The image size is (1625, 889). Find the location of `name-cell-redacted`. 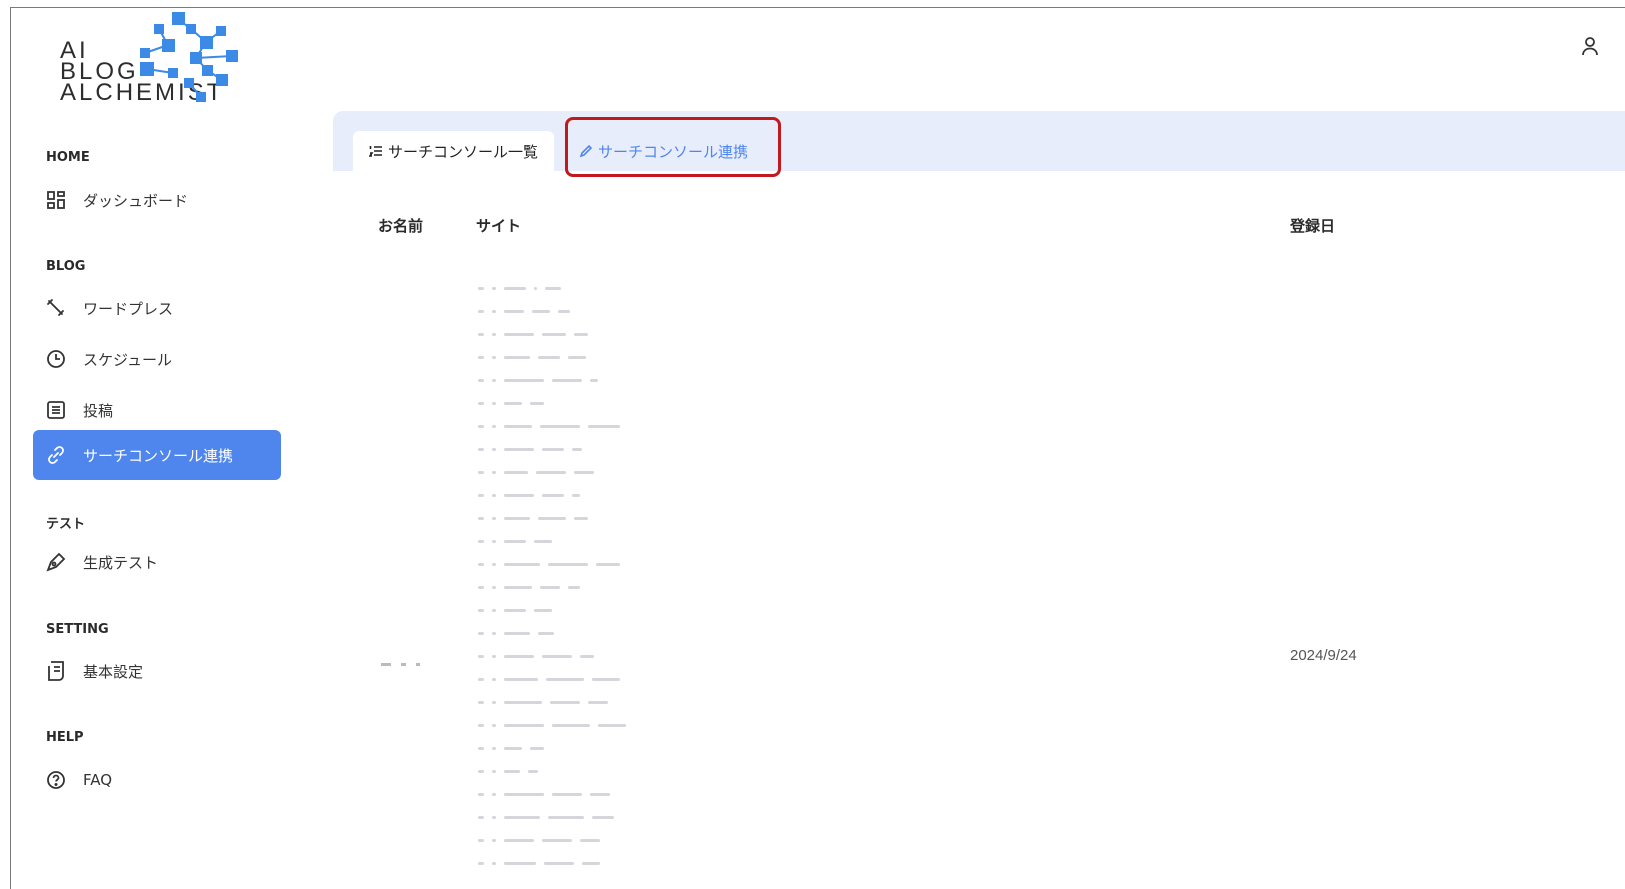

name-cell-redacted is located at coordinates (405, 660).